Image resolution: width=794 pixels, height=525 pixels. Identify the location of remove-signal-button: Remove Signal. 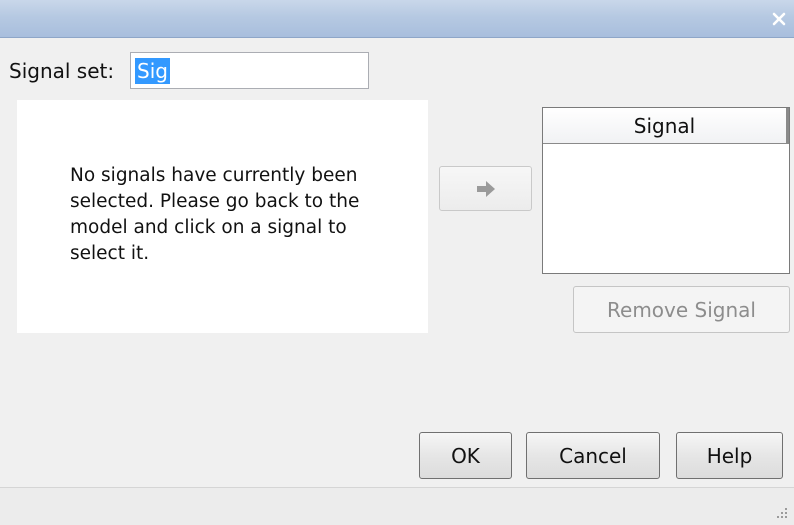
(681, 309).